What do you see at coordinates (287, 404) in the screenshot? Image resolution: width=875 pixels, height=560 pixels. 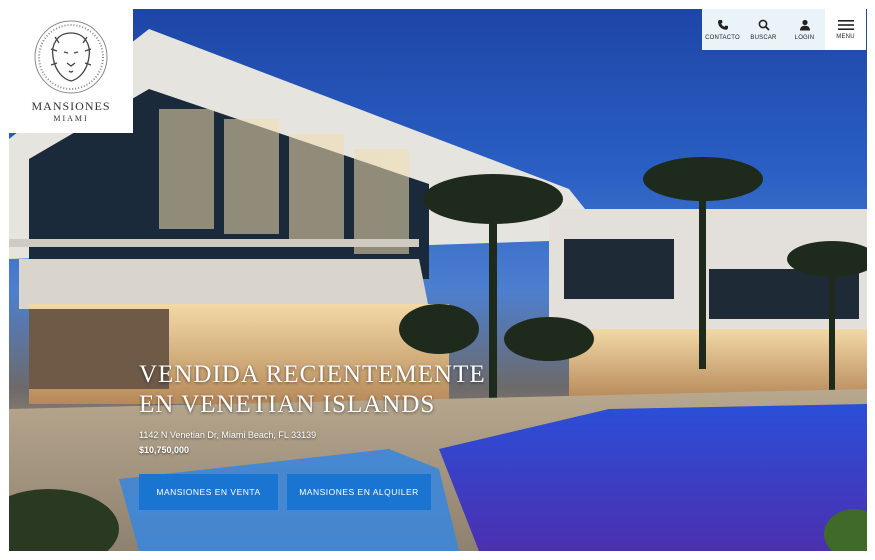 I see `hero-headline-line2: en Venetian Islands` at bounding box center [287, 404].